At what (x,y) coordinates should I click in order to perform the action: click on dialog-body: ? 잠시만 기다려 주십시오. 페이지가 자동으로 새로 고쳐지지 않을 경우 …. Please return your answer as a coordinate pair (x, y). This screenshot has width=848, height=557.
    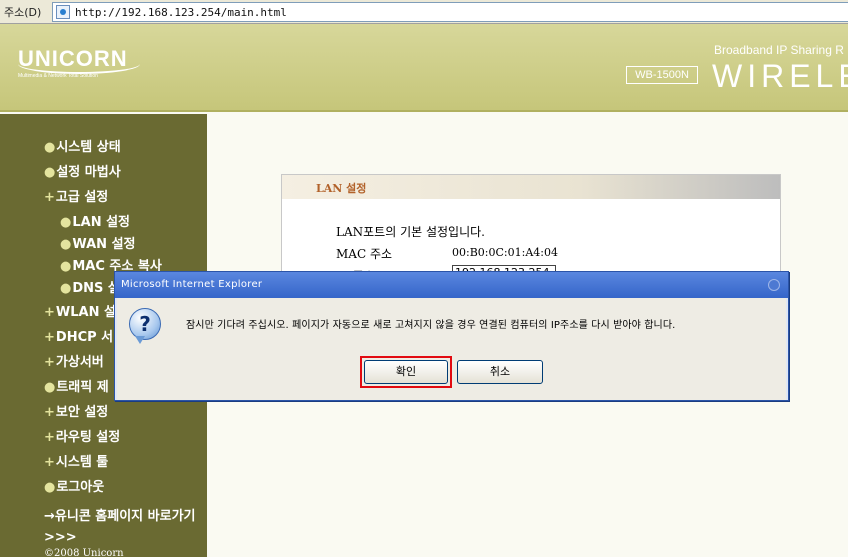
    Looking at the image, I should click on (451, 349).